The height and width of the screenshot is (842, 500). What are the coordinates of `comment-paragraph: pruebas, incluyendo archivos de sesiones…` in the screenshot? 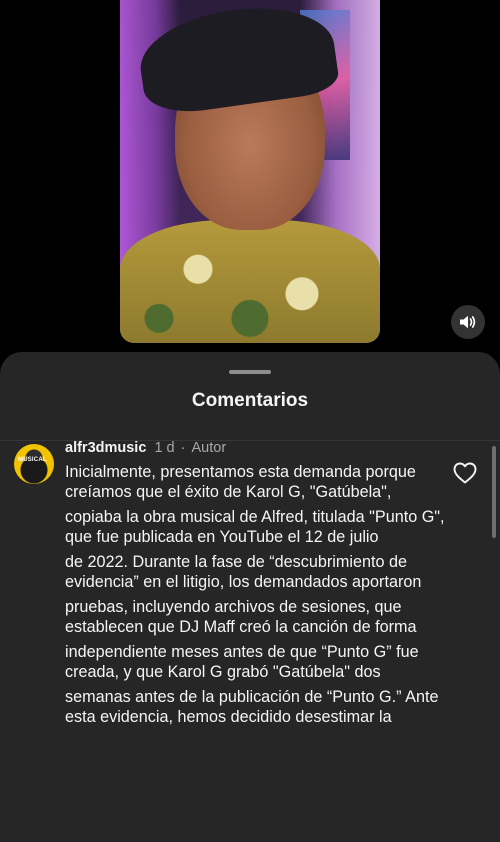 It's located at (241, 617).